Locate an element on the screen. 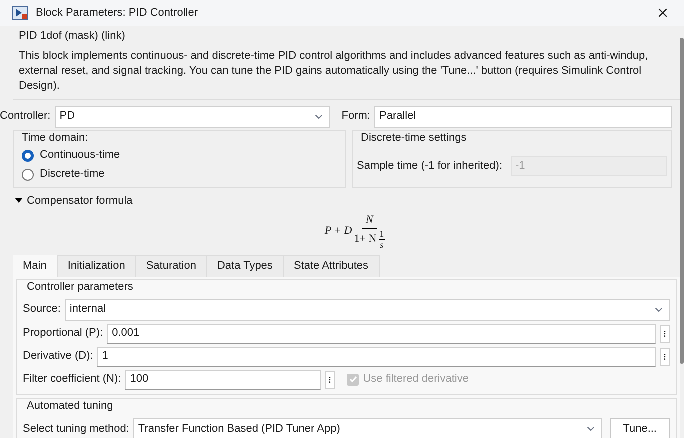  tab: Main is located at coordinates (35, 266).